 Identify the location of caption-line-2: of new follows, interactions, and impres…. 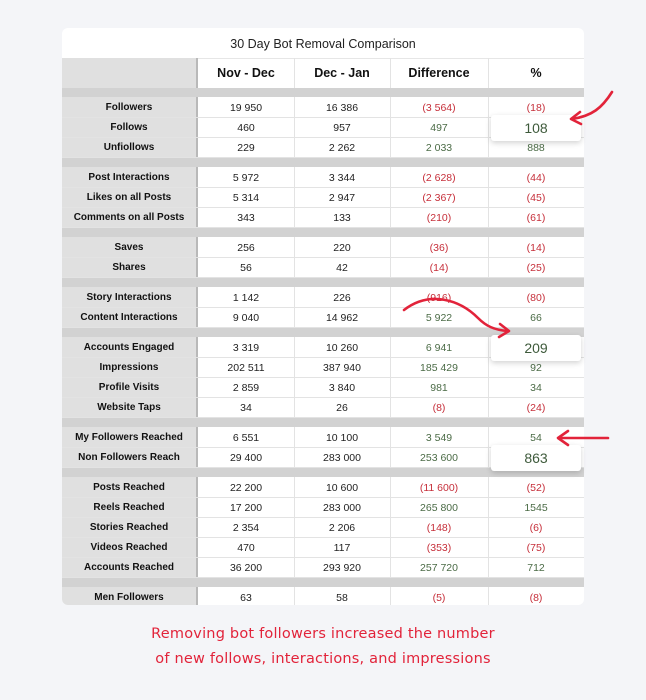
(323, 659).